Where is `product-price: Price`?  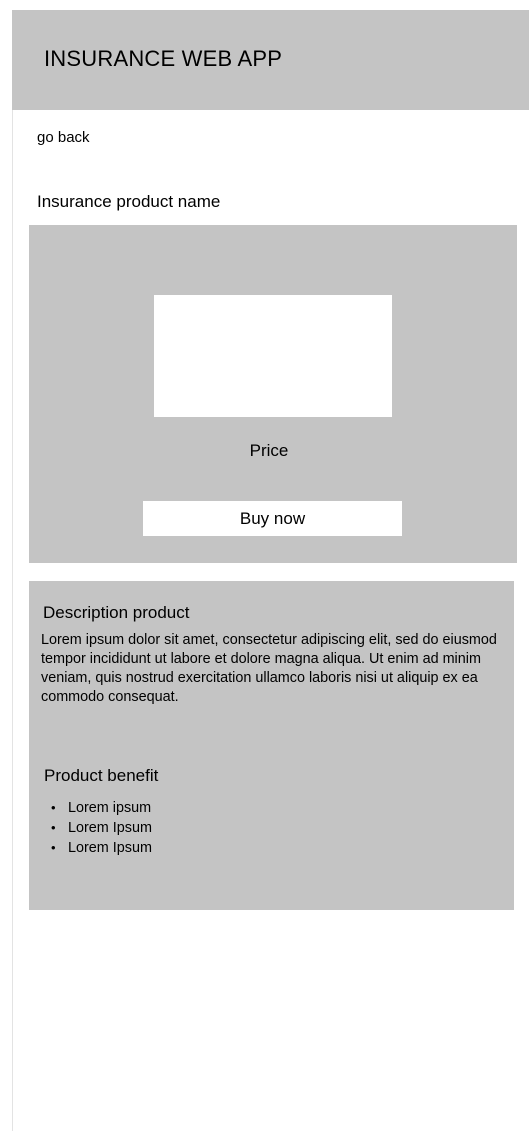
product-price: Price is located at coordinates (269, 450).